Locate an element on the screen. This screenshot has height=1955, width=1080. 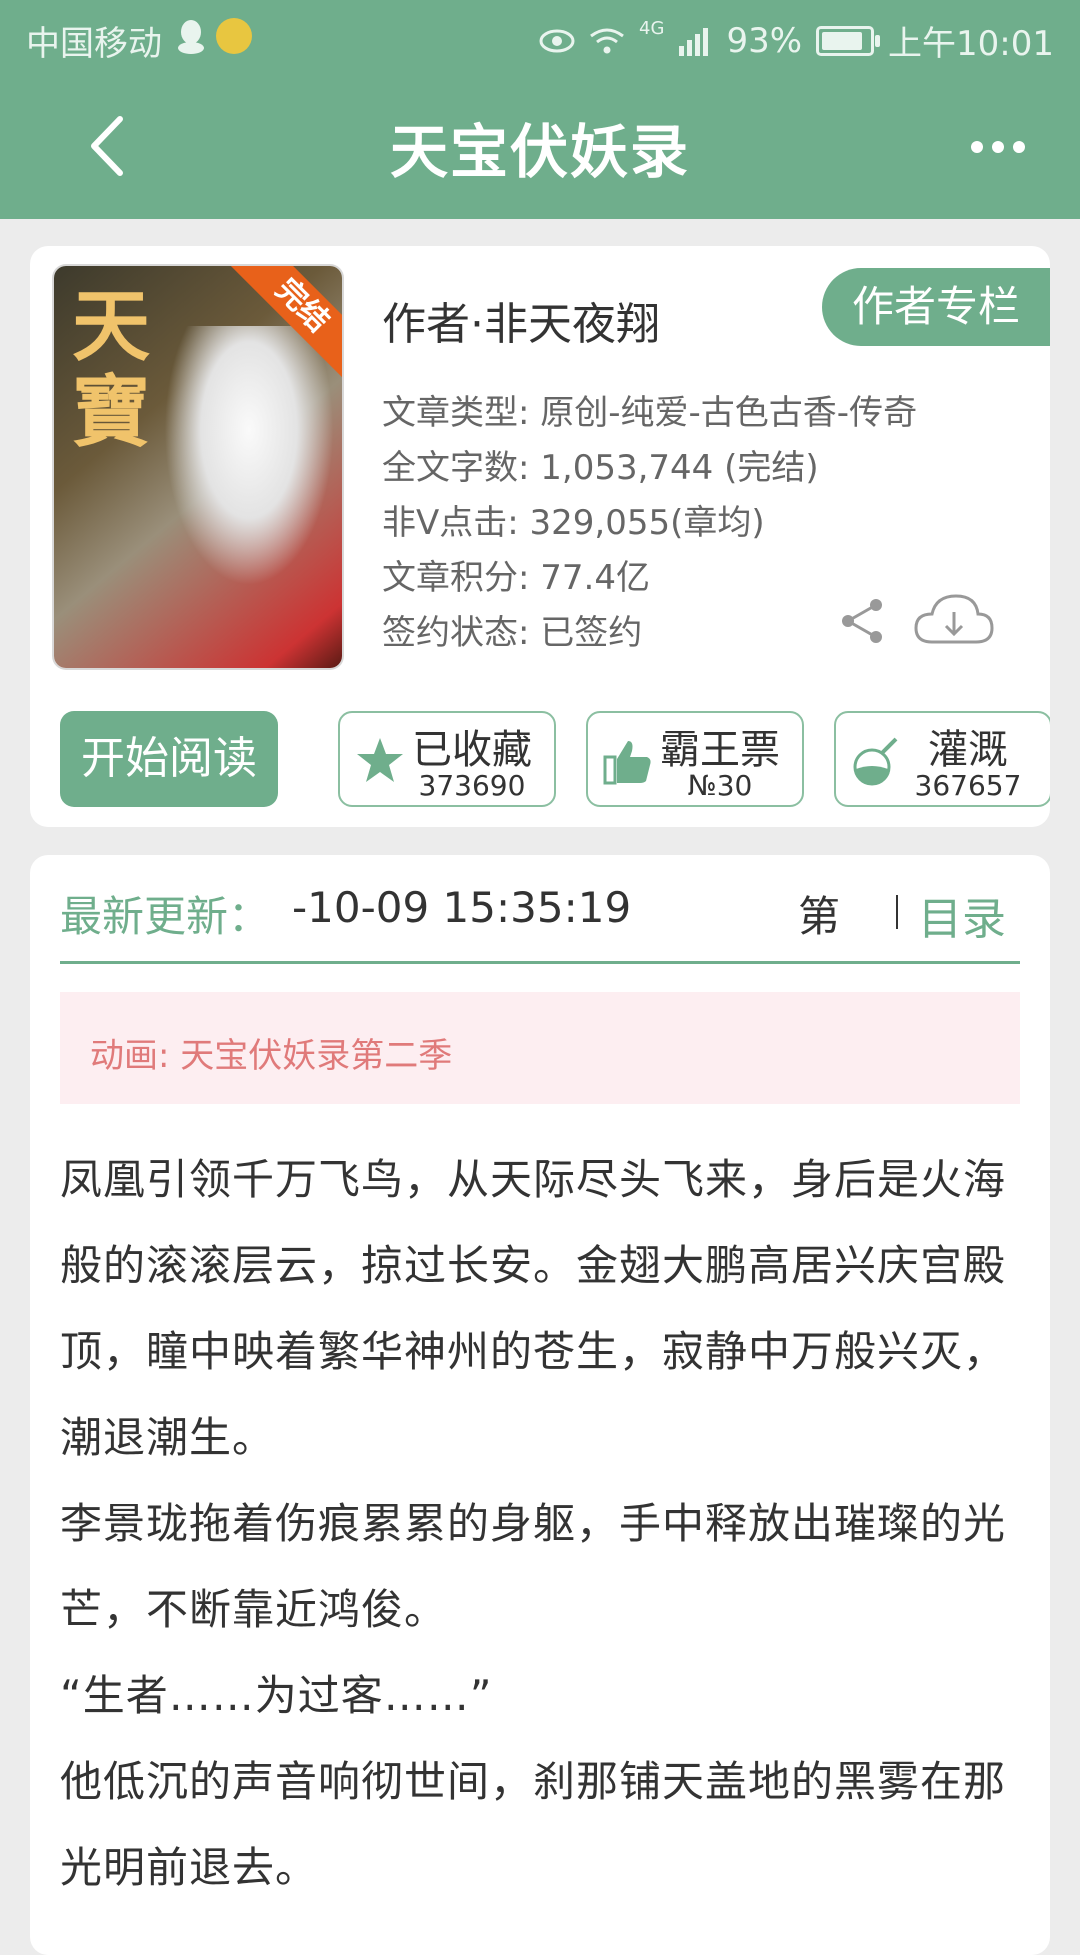
latest-update-label: 最新更新： is located at coordinates (165, 916).